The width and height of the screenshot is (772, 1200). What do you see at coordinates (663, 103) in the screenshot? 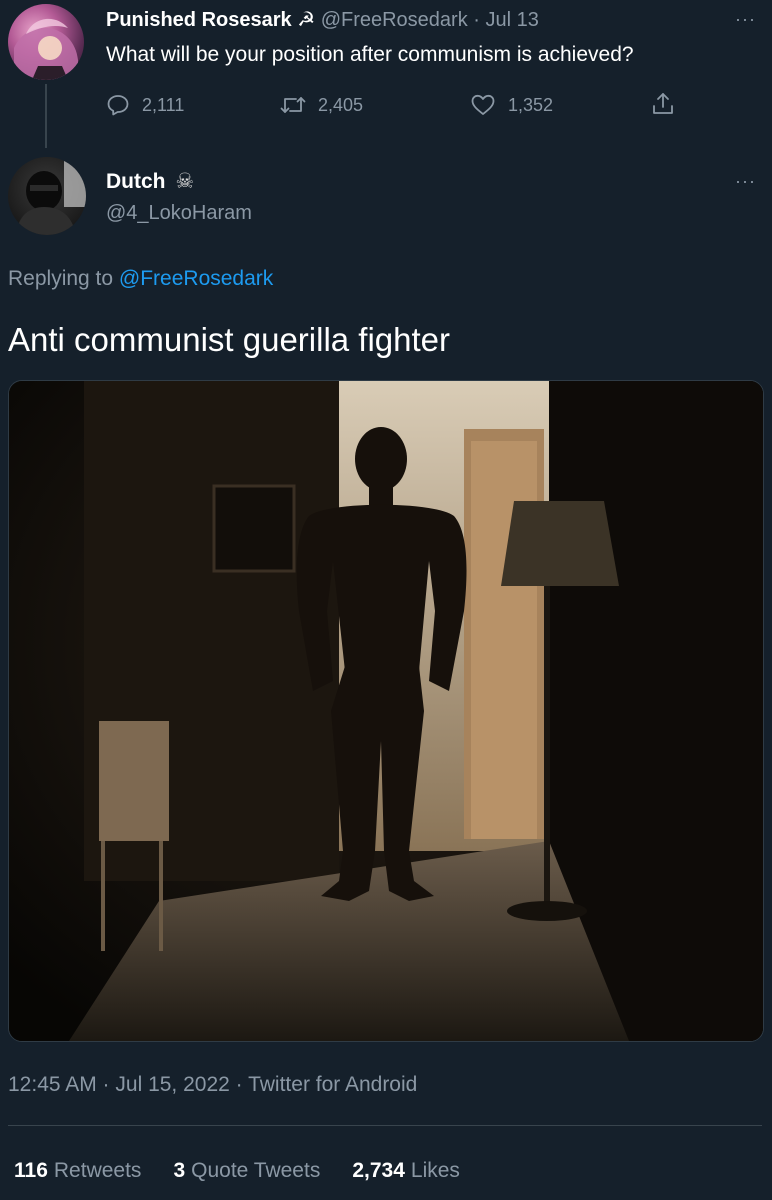
I see `share-icon` at bounding box center [663, 103].